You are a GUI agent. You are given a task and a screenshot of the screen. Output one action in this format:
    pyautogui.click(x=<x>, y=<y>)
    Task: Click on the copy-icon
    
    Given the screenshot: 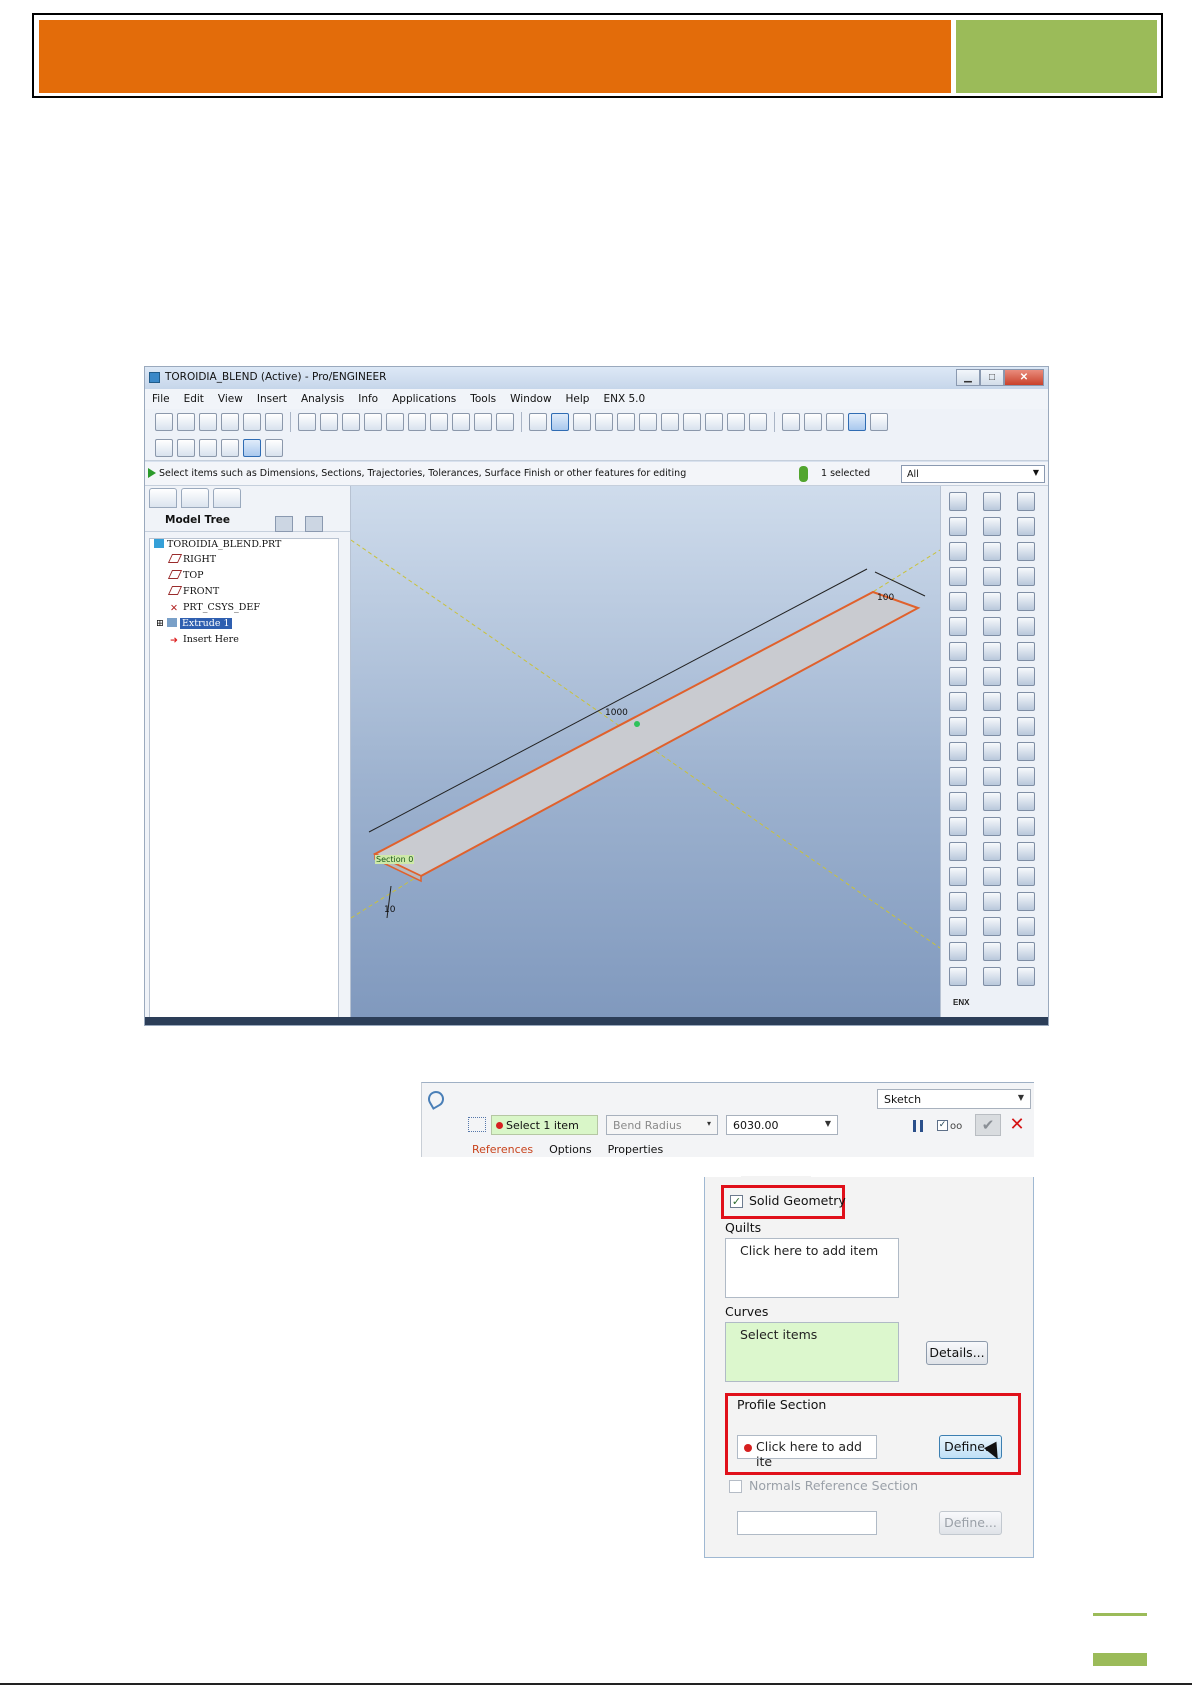 What is the action you would take?
    pyautogui.click(x=373, y=422)
    